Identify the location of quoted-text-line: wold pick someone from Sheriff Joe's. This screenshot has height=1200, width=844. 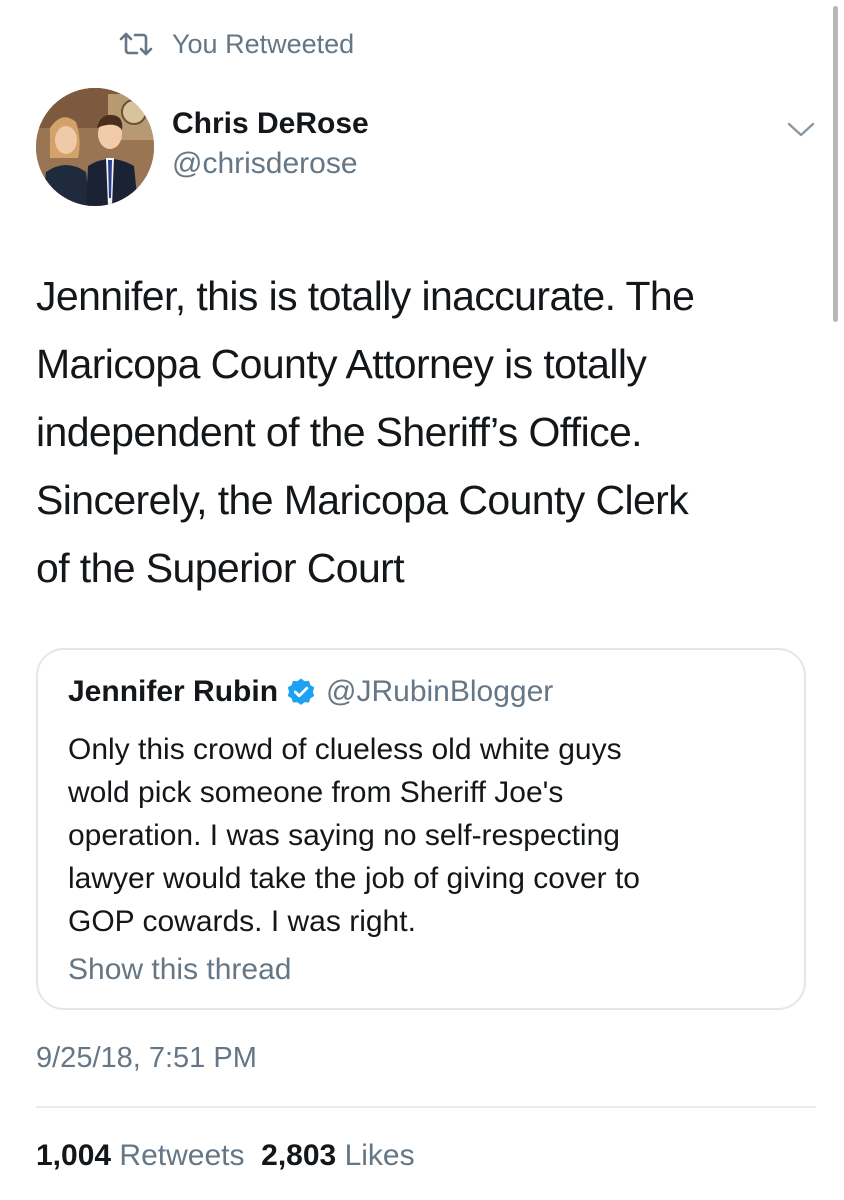
(316, 792).